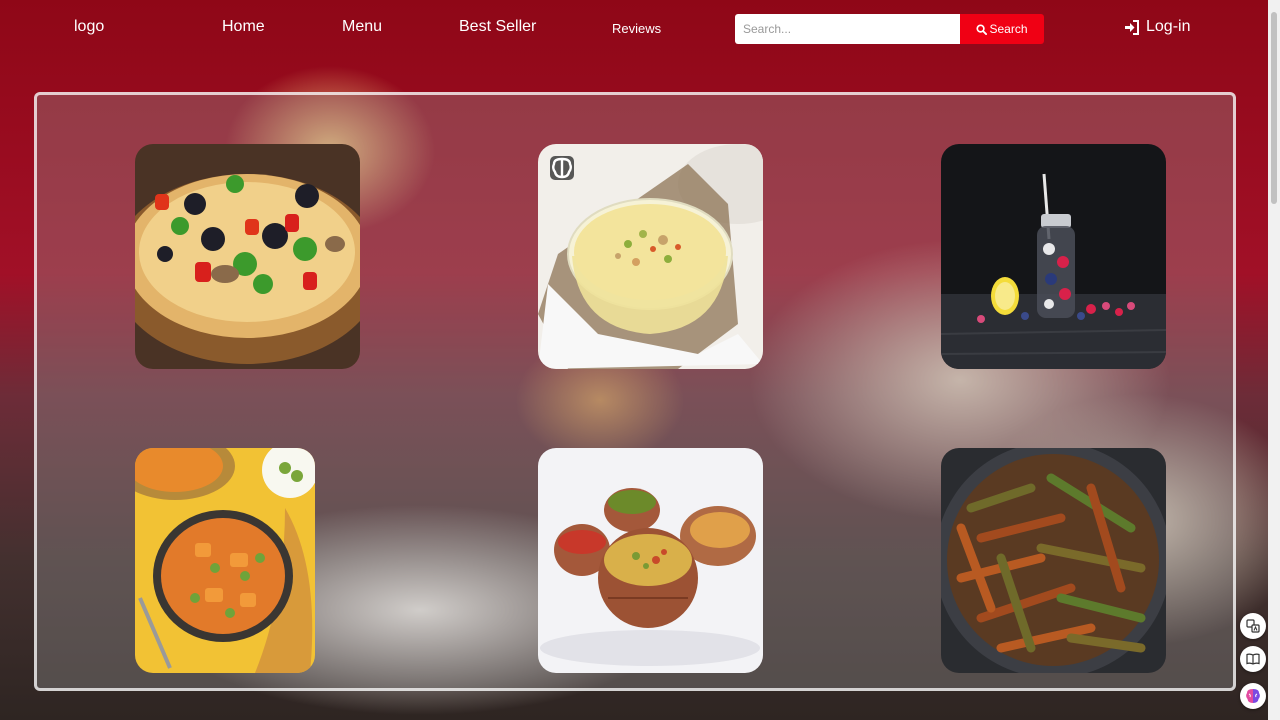 Image resolution: width=1280 pixels, height=720 pixels. What do you see at coordinates (89, 27) in the screenshot?
I see `logo: logo` at bounding box center [89, 27].